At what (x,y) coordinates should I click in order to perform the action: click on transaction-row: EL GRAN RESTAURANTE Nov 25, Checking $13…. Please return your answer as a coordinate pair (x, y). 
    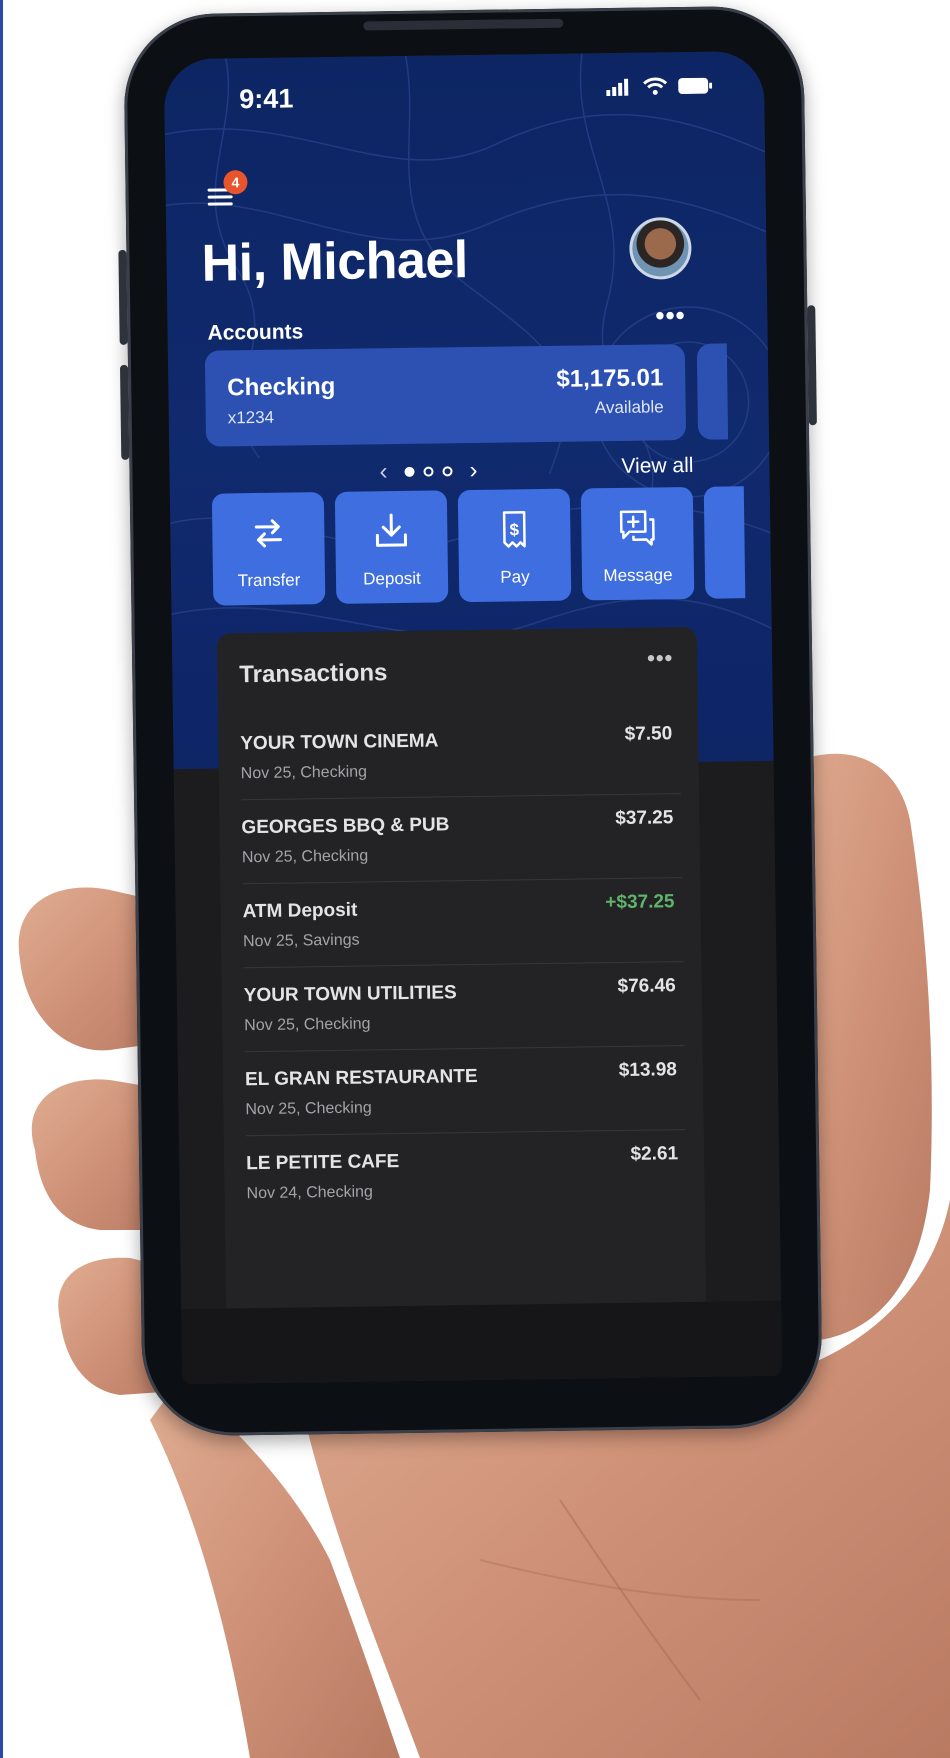
    Looking at the image, I should click on (465, 1091).